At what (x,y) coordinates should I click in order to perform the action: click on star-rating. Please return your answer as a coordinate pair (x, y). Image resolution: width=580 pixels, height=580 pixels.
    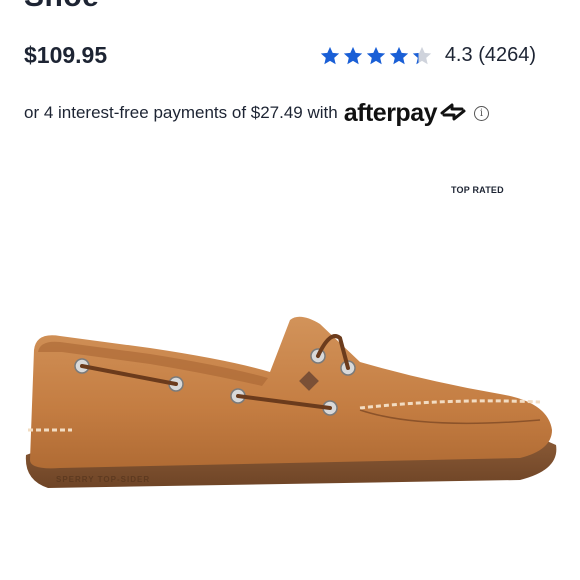
    Looking at the image, I should click on (376, 56).